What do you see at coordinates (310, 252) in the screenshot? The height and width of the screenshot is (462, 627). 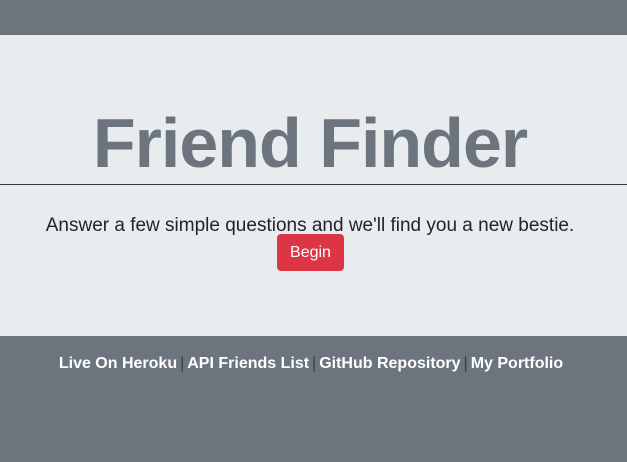 I see `begin-button: Begin` at bounding box center [310, 252].